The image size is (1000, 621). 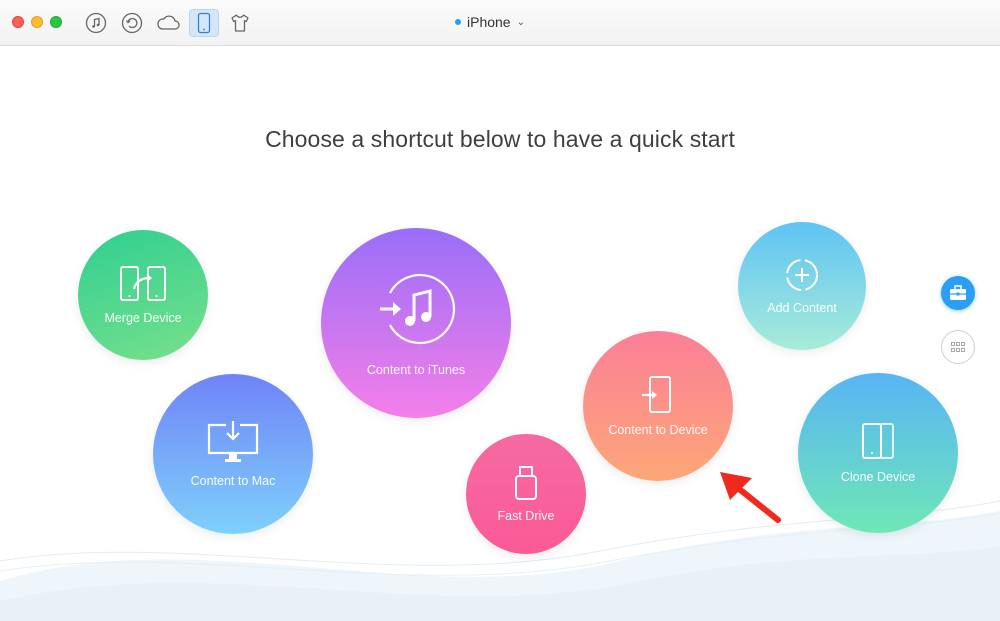 What do you see at coordinates (143, 318) in the screenshot?
I see `merge-device-label: Merge Device` at bounding box center [143, 318].